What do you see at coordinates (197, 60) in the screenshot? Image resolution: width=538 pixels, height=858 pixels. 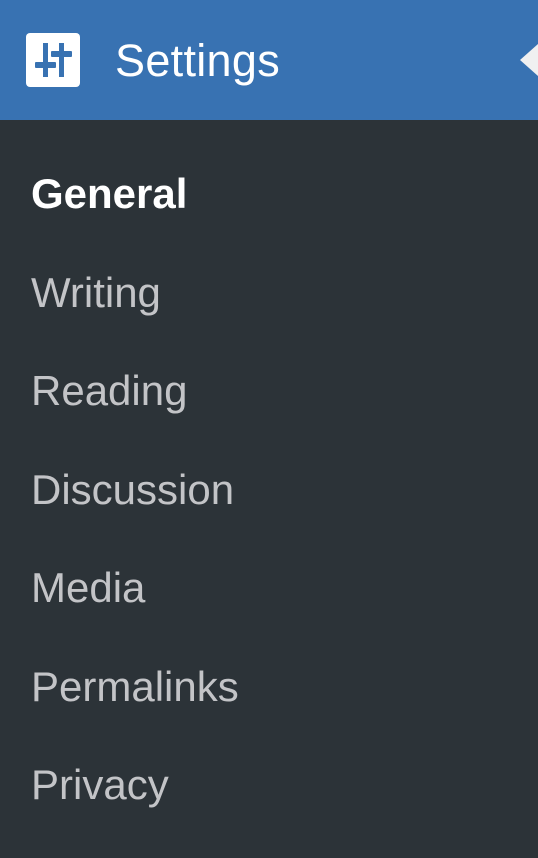 I see `settings-menu-title: Settings` at bounding box center [197, 60].